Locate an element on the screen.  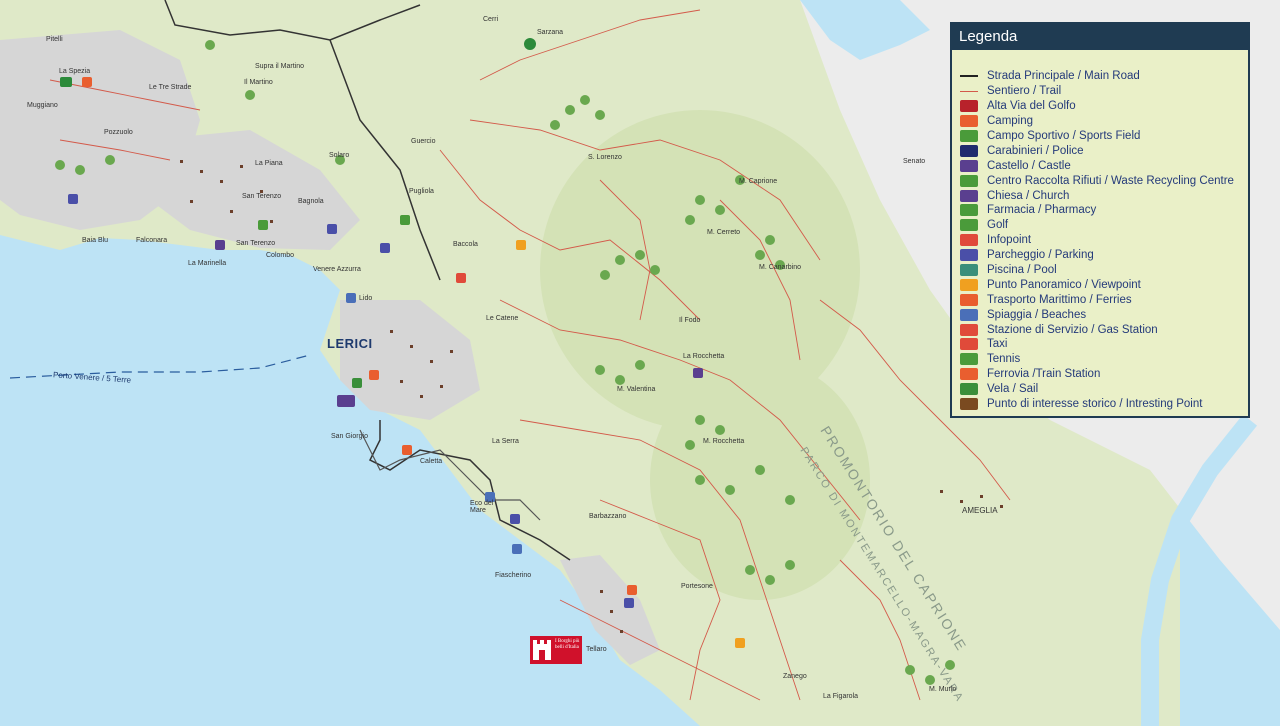
legend-item: Golf is located at coordinates (1105, 225).